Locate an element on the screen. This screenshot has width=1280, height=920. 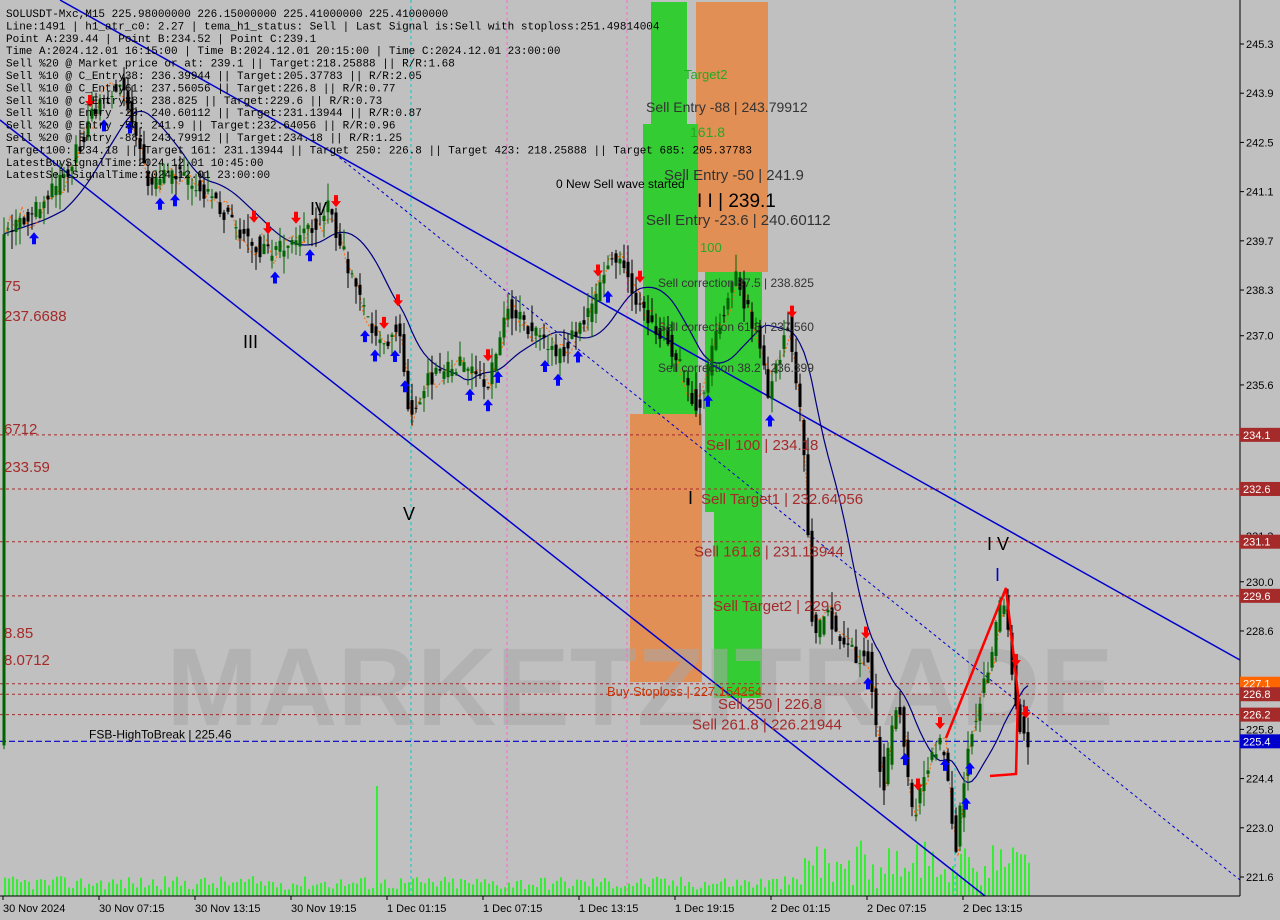
level-label: Sell 261.8 | 226.21944 is located at coordinates (767, 725).